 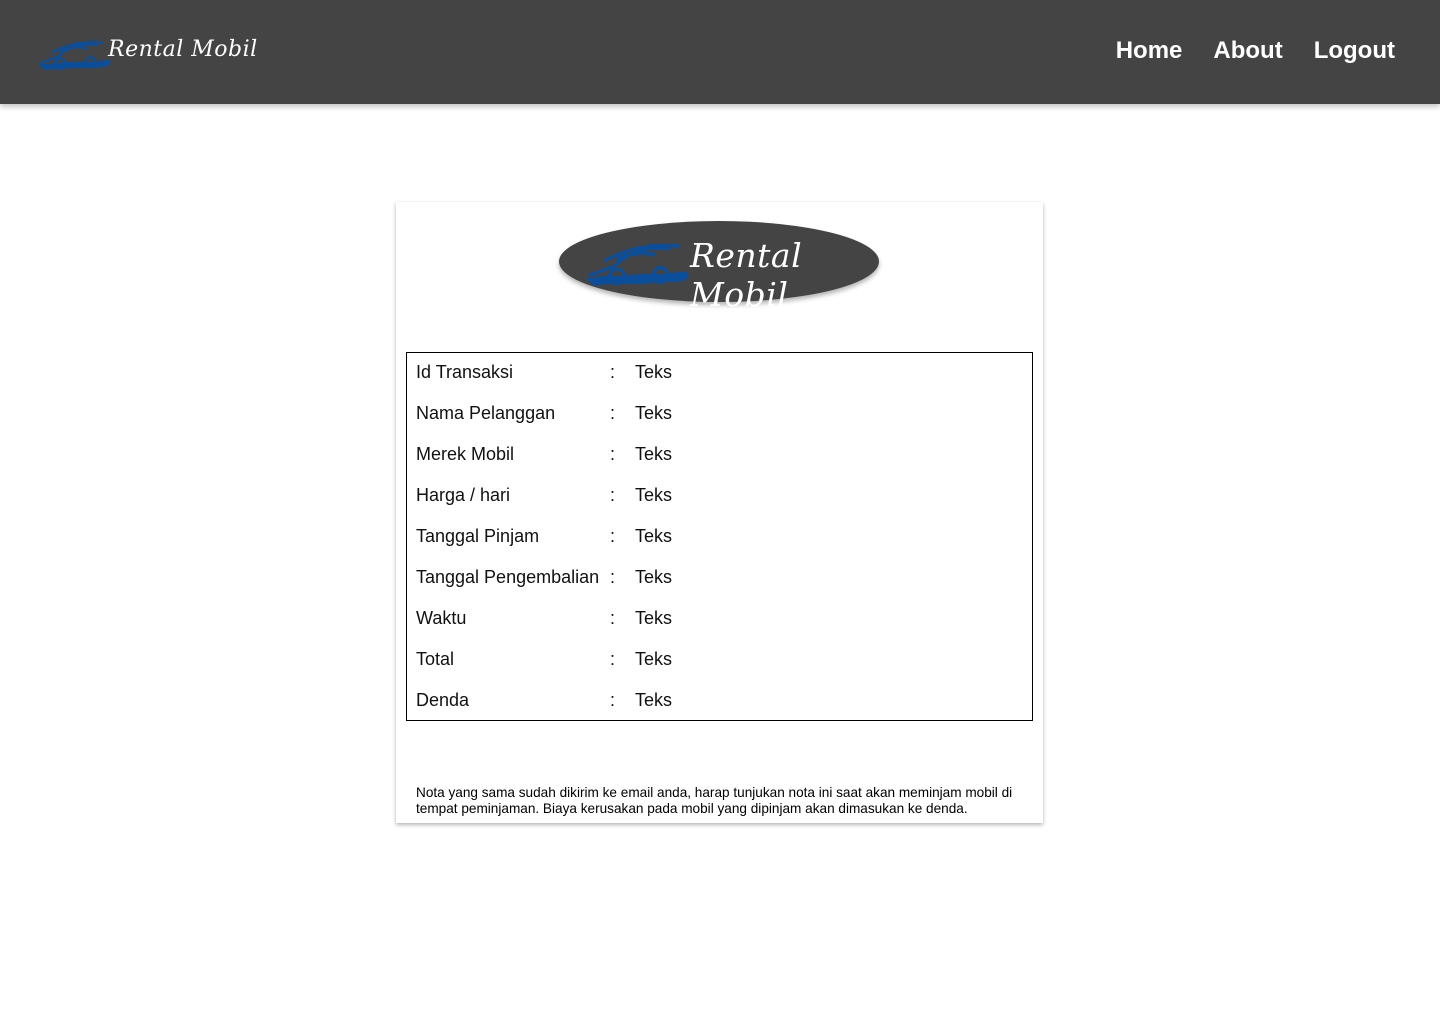 I want to click on detail-label: Merek Mobil, so click(x=465, y=454).